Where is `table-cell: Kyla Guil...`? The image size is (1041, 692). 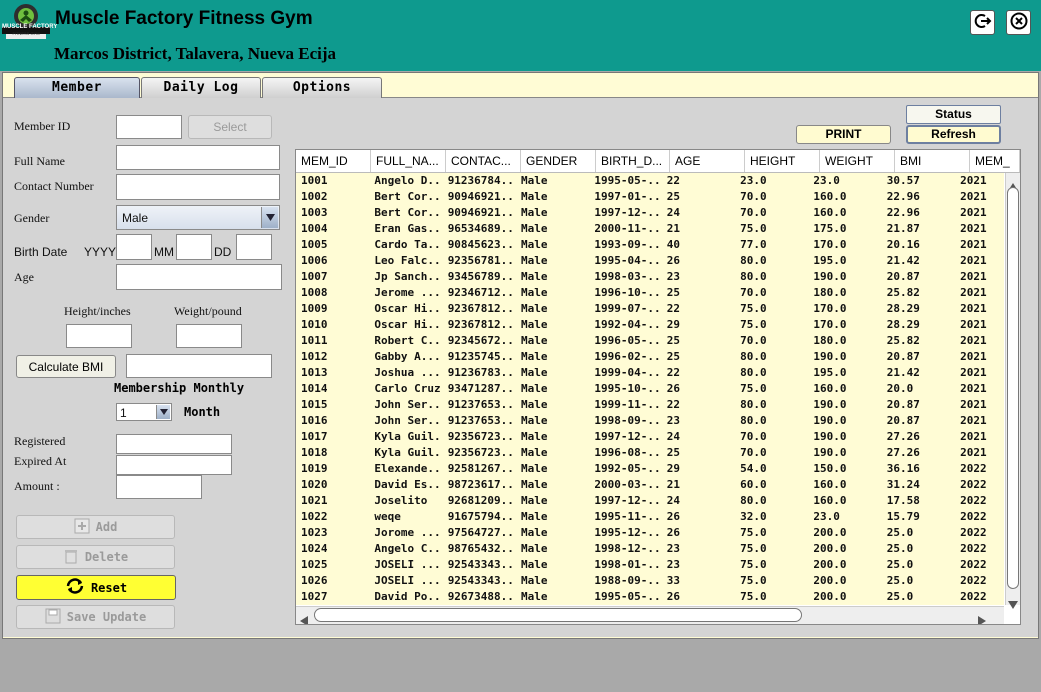
table-cell: Kyla Guil... is located at coordinates (408, 436).